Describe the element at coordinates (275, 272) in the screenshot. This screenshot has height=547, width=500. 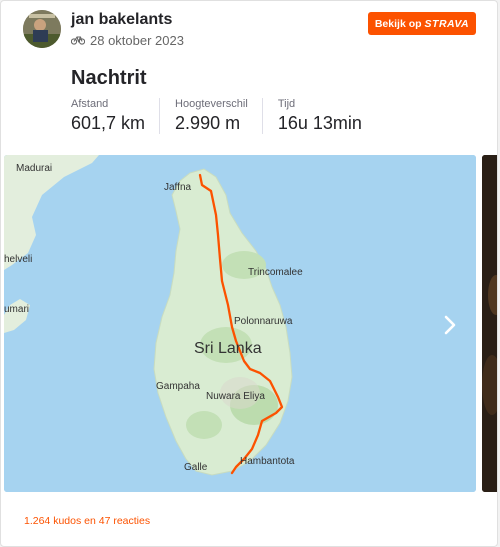
I see `map-label-trincomalee: Trincomalee` at that location.